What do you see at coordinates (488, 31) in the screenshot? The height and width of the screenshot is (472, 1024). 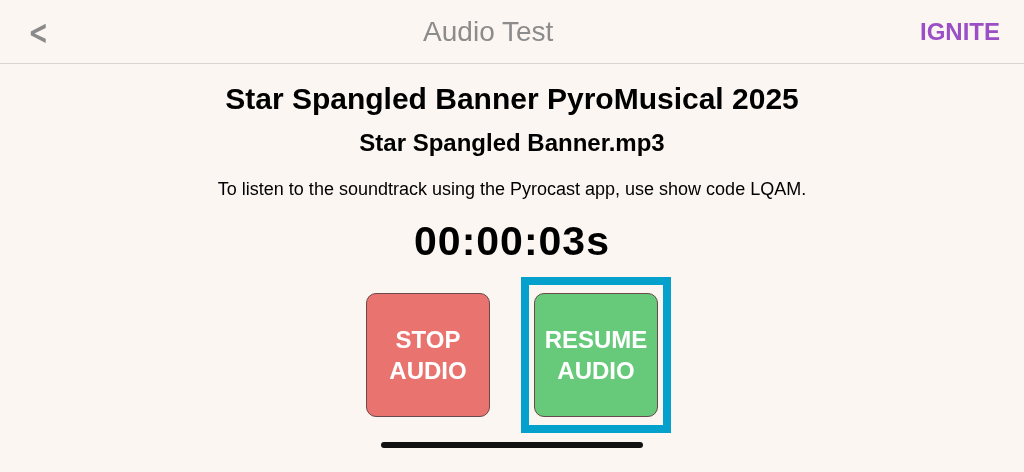 I see `screen-title: Audio Test` at bounding box center [488, 31].